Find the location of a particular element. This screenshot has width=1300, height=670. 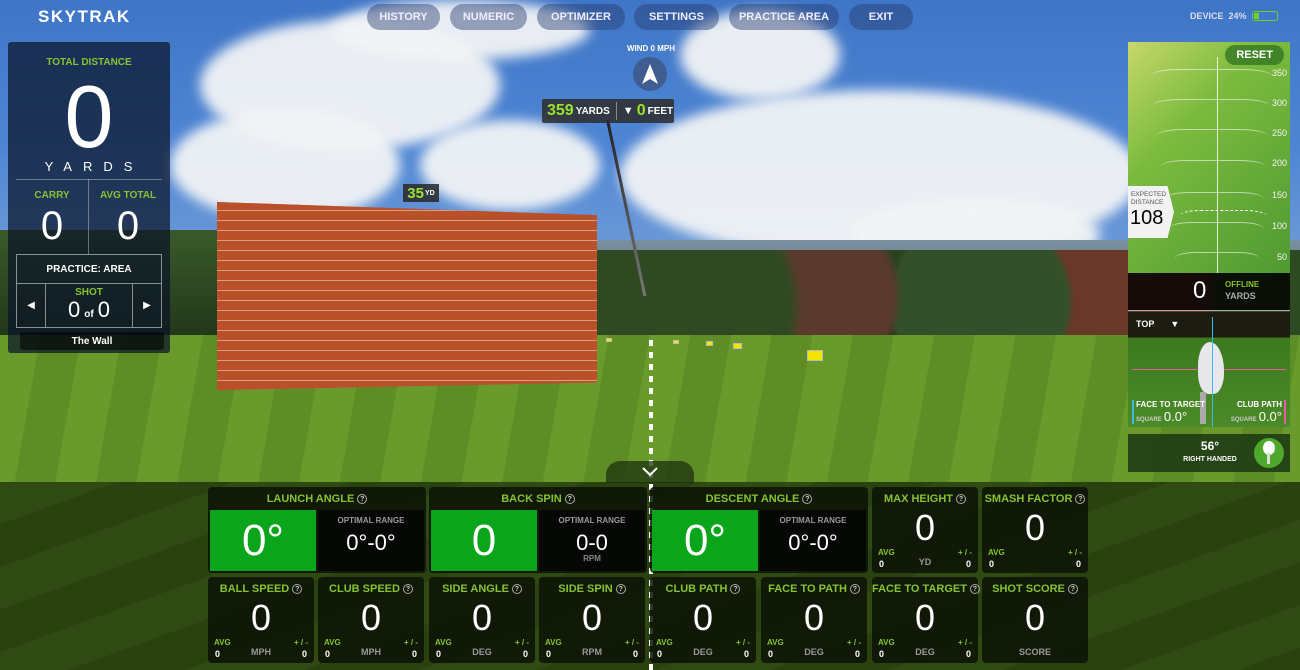

nav-exit: EXIT is located at coordinates (881, 17).